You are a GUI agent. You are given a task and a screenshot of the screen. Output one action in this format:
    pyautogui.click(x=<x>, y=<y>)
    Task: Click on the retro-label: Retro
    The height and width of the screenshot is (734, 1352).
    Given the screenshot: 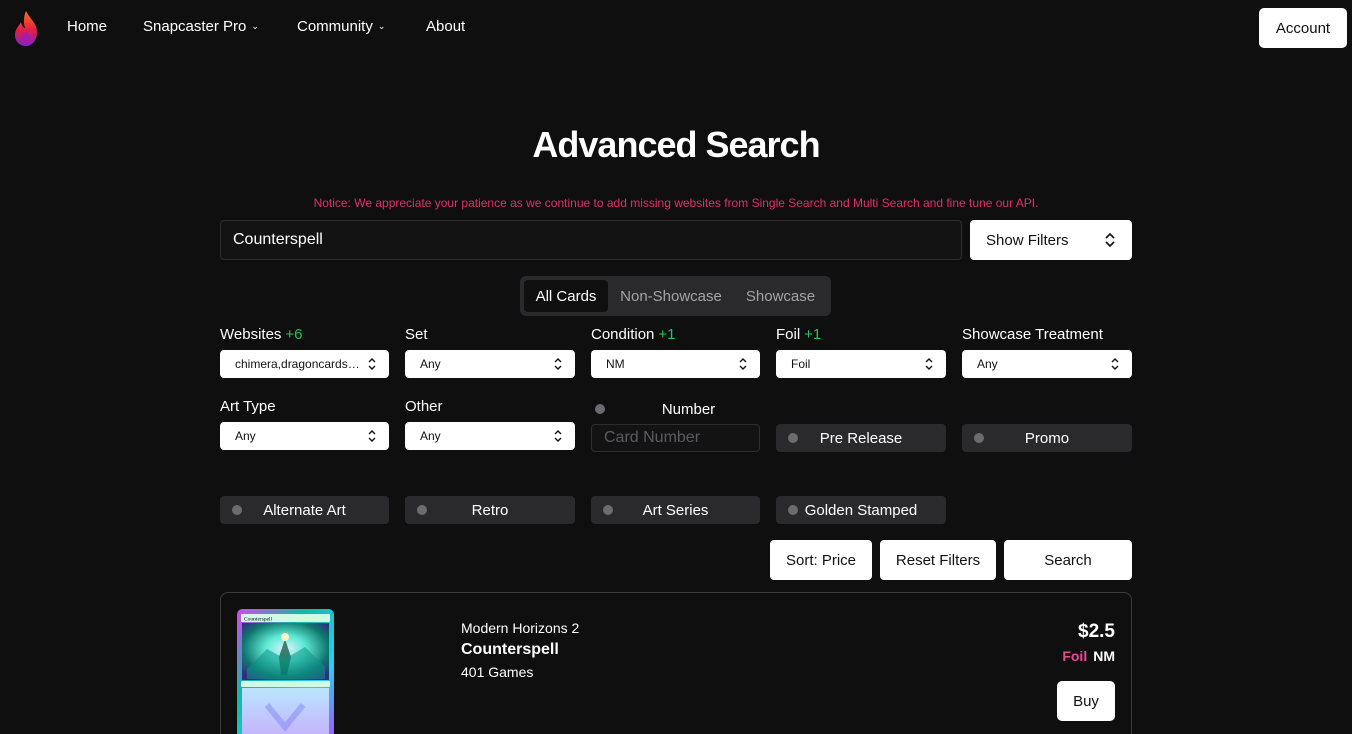 What is the action you would take?
    pyautogui.click(x=490, y=510)
    